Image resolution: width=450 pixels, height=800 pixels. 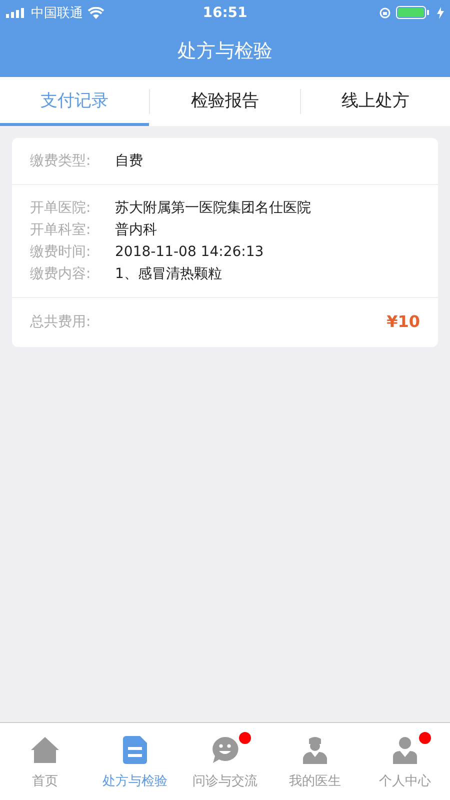 I want to click on smiley-chat-icon, so click(x=225, y=750).